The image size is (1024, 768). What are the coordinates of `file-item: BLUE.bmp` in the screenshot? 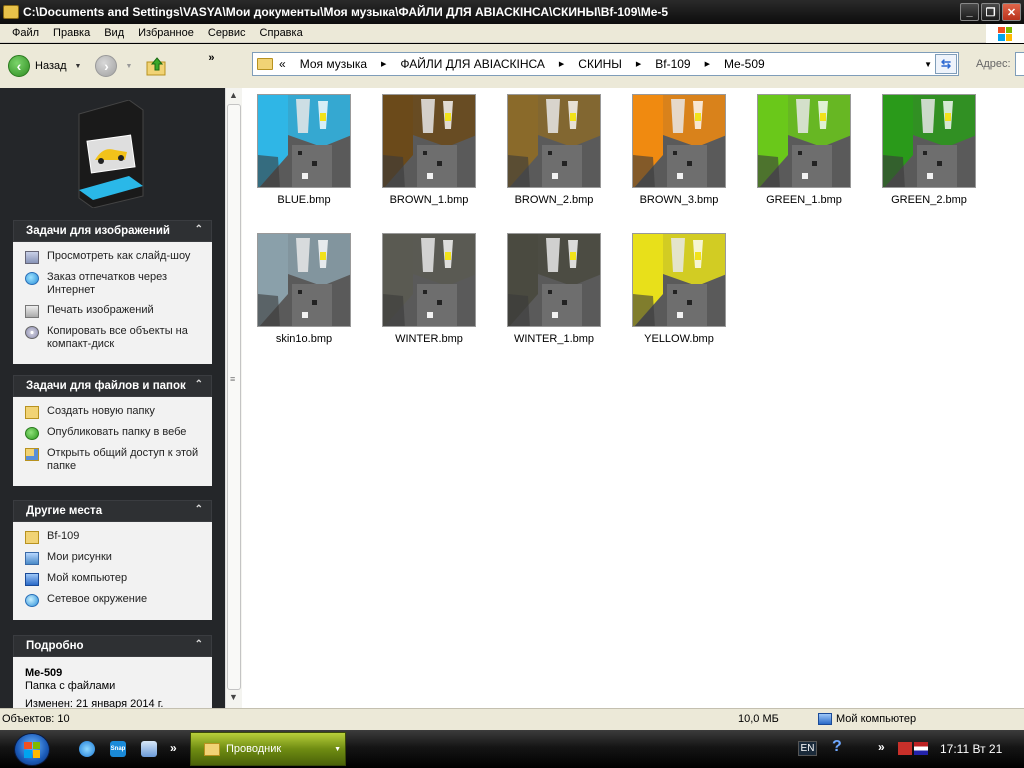 It's located at (314, 156).